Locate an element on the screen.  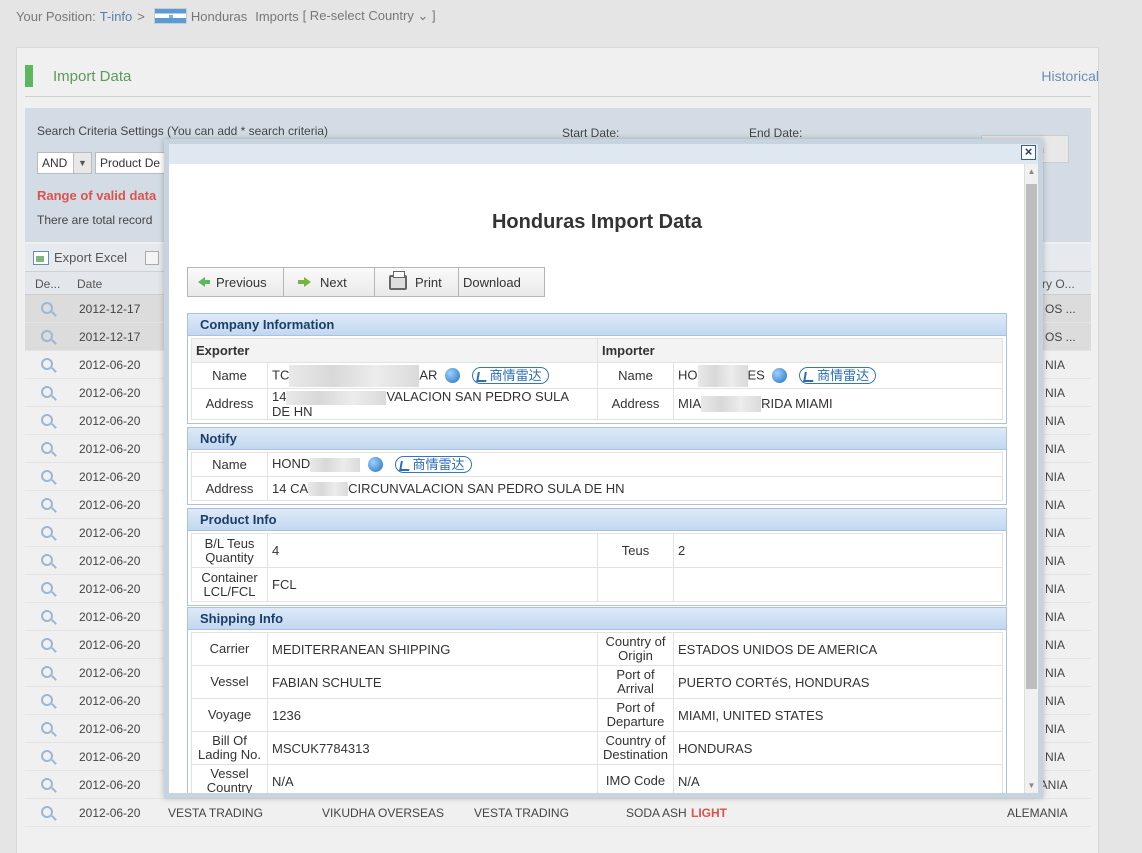
exporter-address-end: HN is located at coordinates (303, 411).